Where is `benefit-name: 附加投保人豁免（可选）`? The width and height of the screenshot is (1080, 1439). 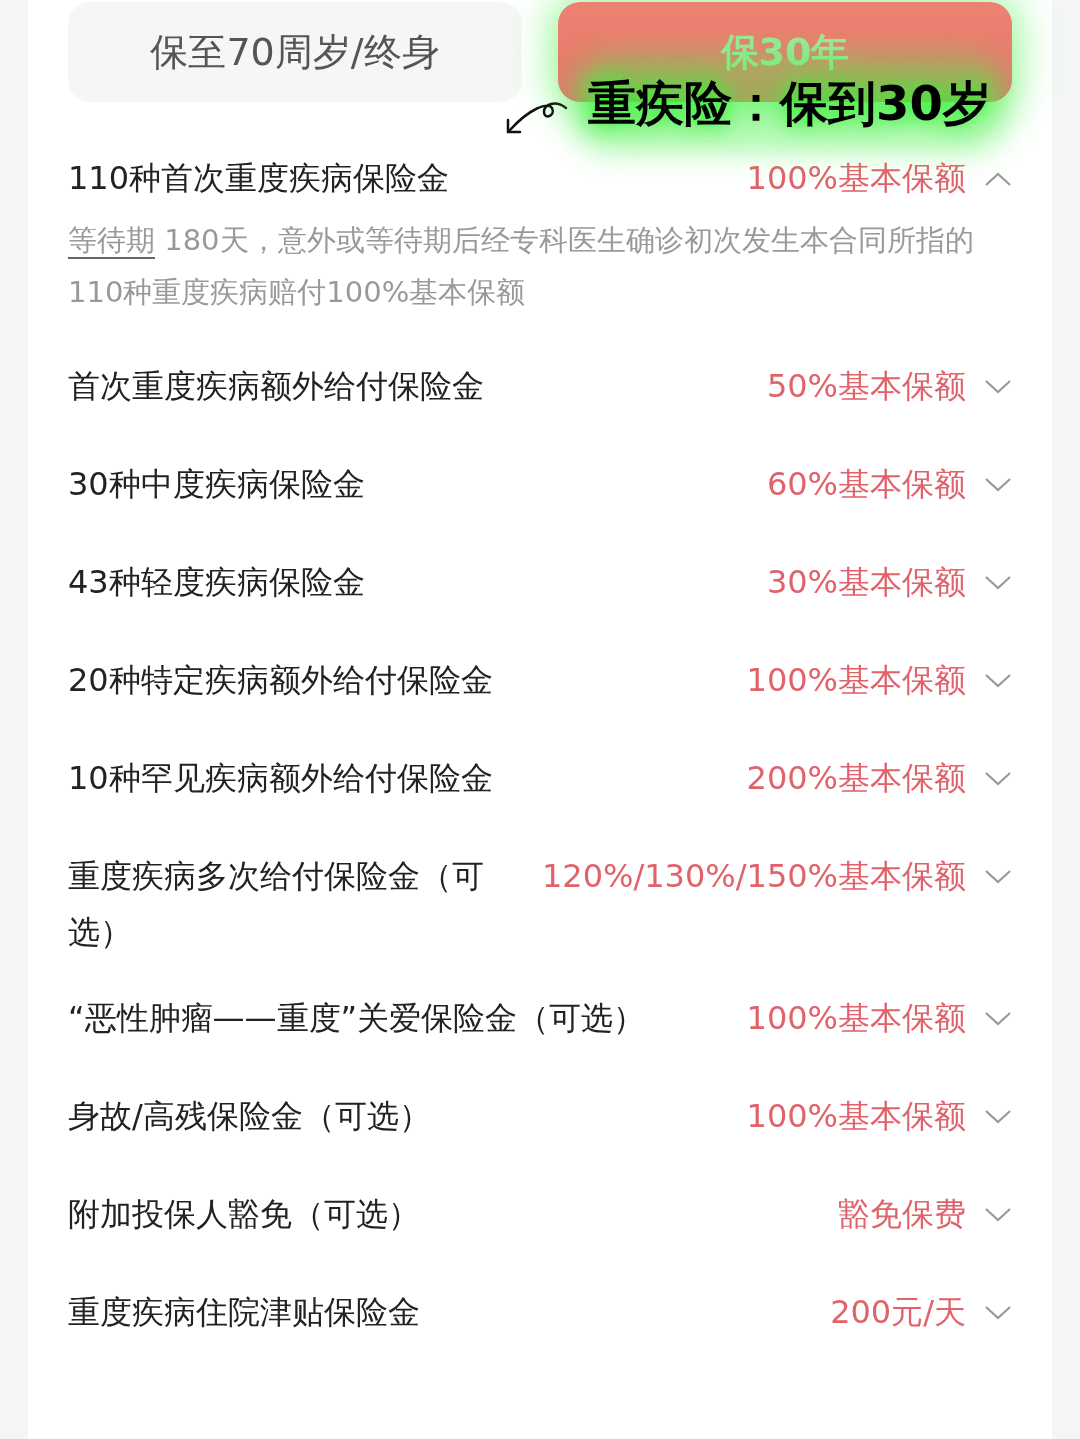
benefit-name: 附加投保人豁免（可选） is located at coordinates (244, 1214).